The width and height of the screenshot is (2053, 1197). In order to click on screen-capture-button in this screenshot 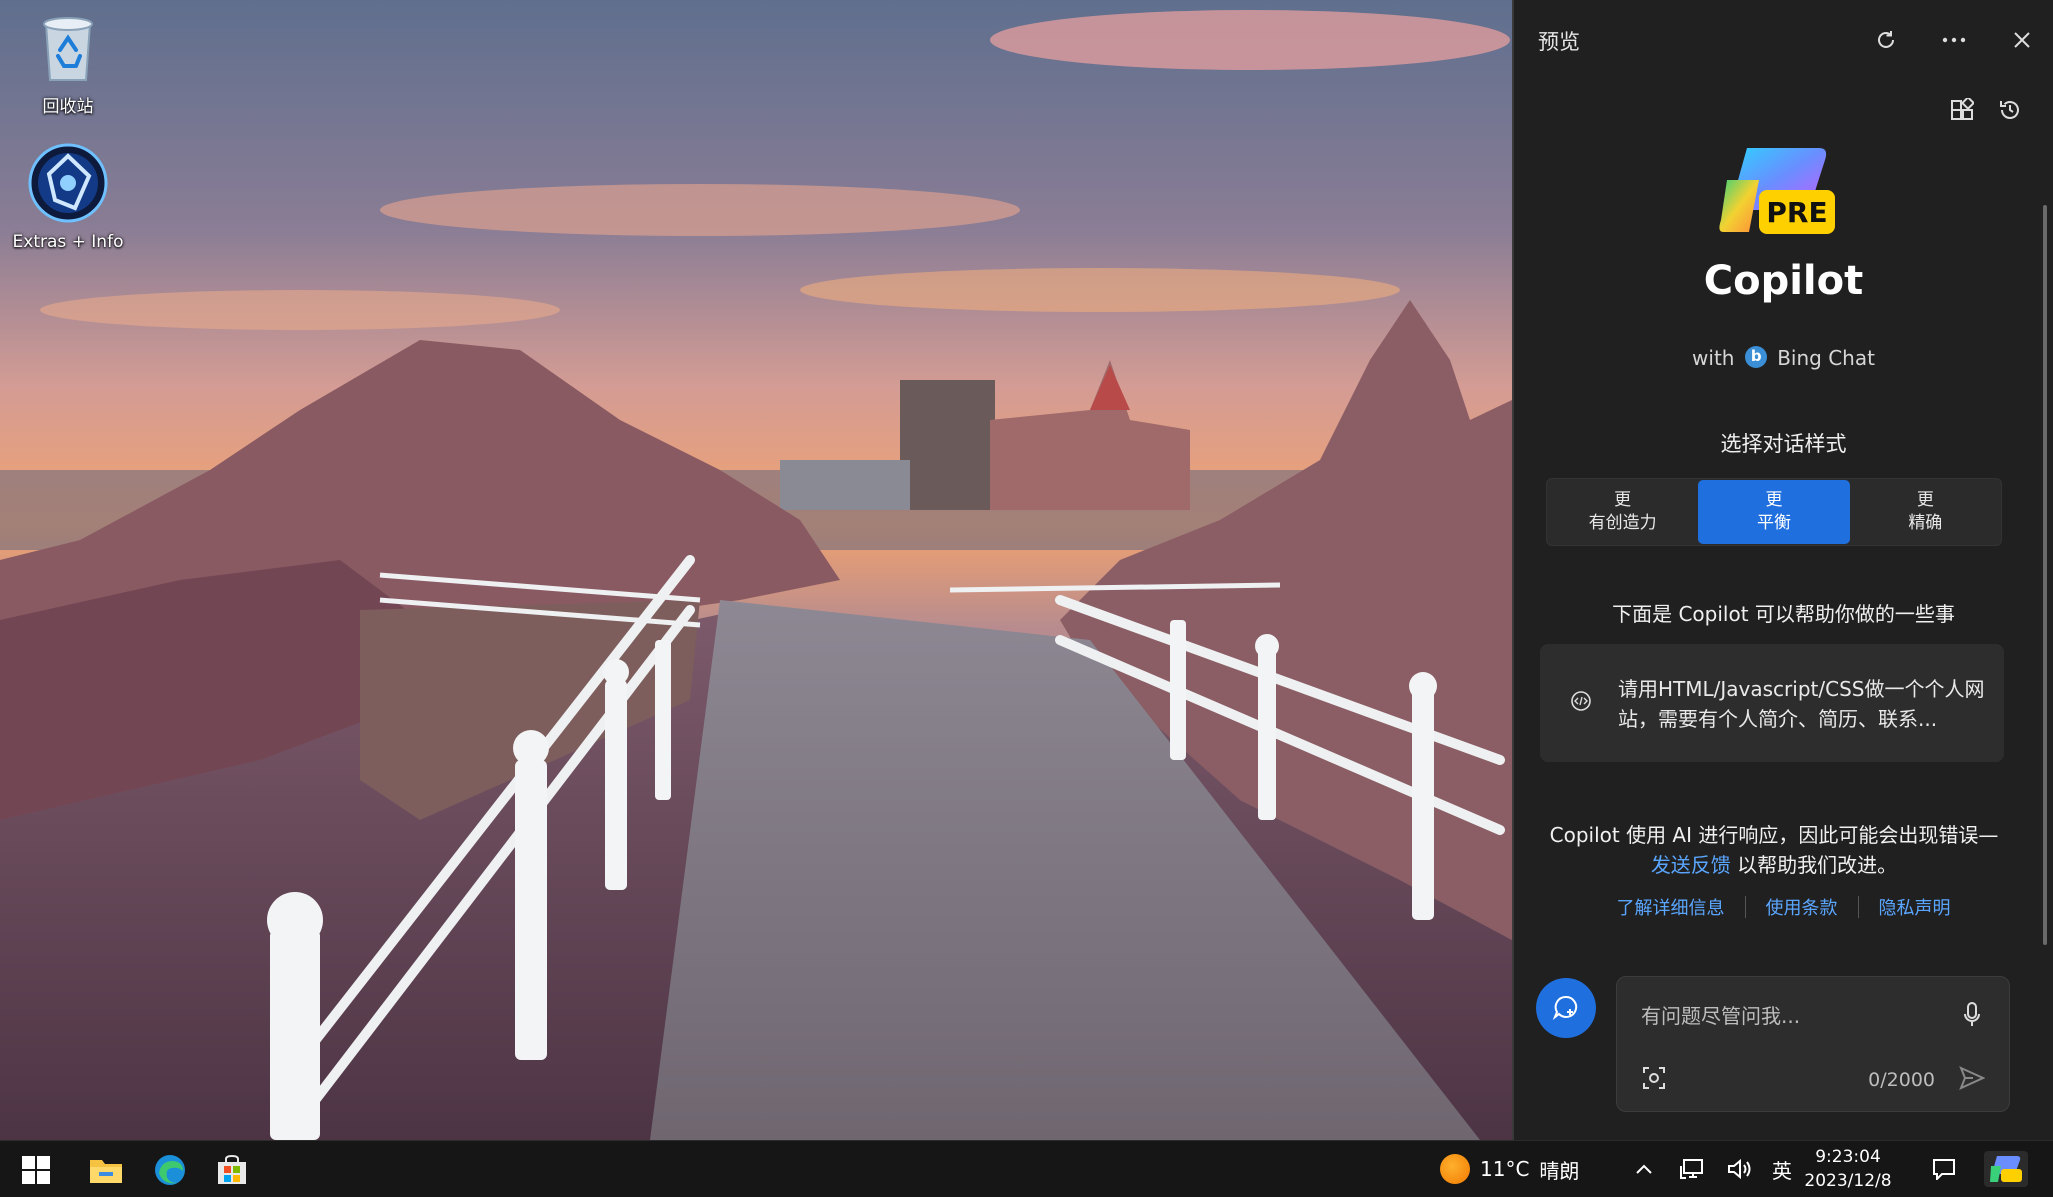, I will do `click(1654, 1078)`.